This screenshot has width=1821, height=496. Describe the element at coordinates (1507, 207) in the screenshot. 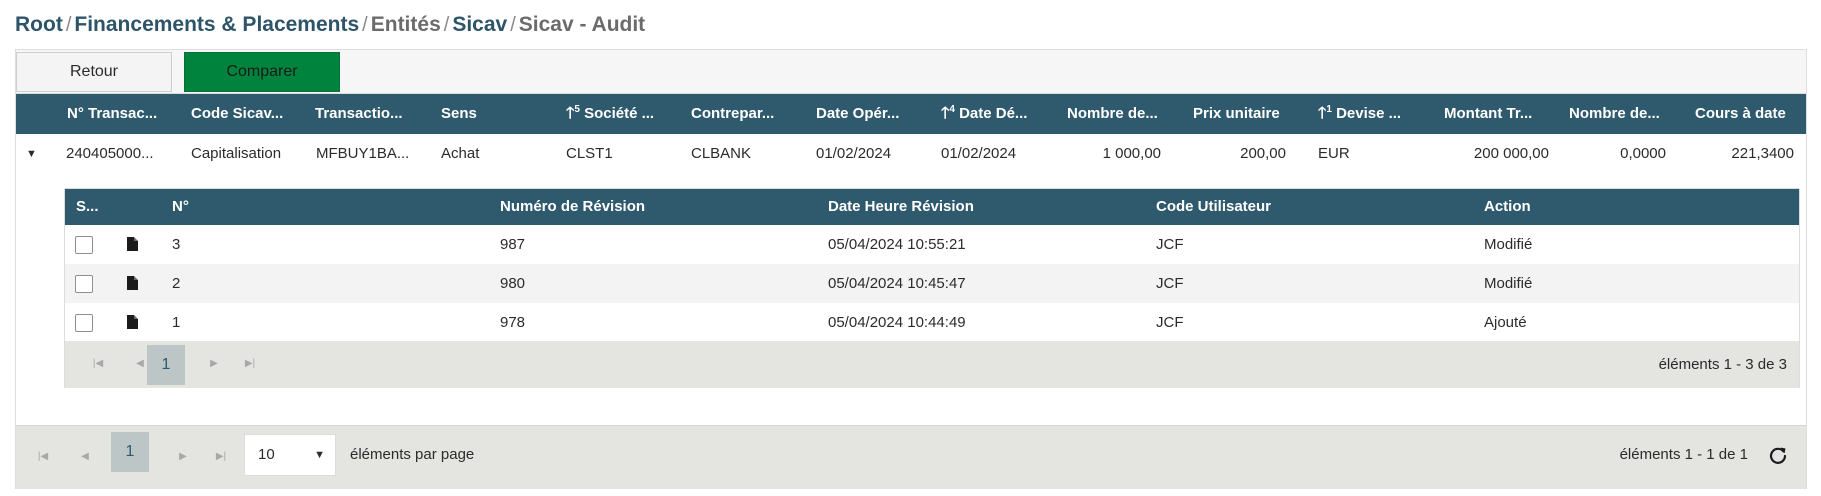

I see `column-header-action: Action` at that location.